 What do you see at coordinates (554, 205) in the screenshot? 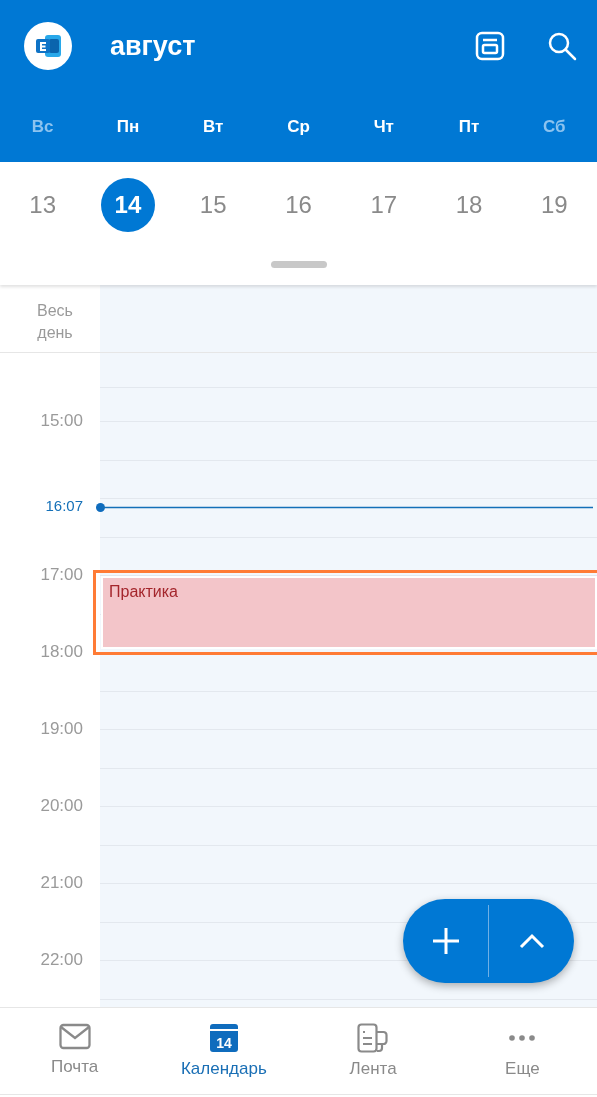
I see `date-button: 19` at bounding box center [554, 205].